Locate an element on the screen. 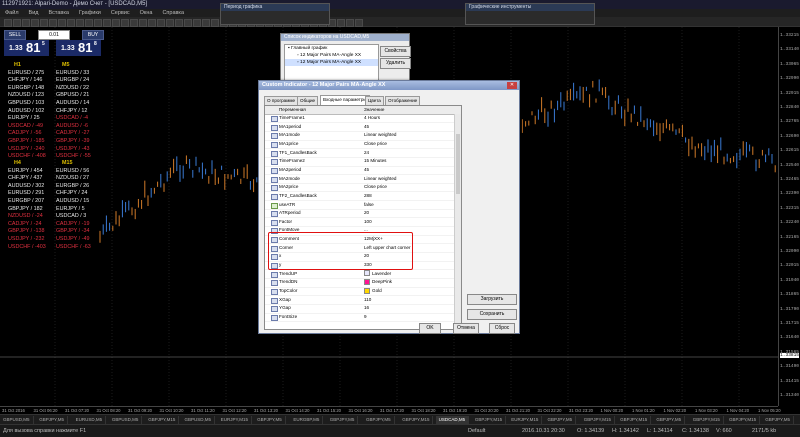  parameter-value: 4 Hours is located at coordinates (372, 118).